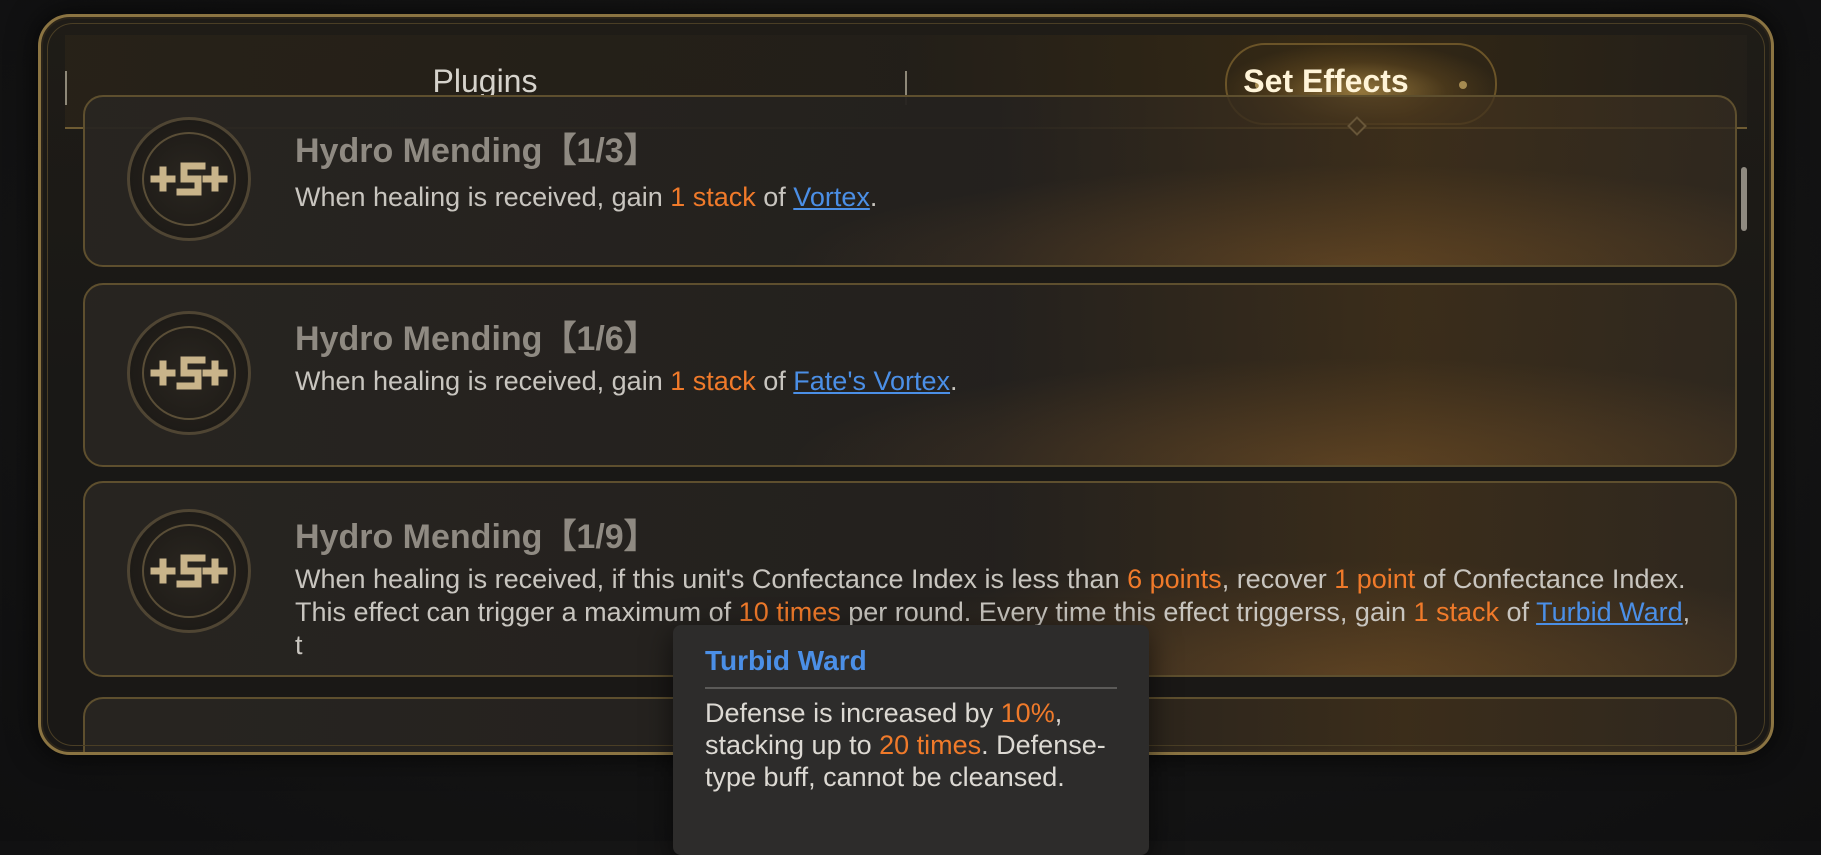 The width and height of the screenshot is (1821, 855). I want to click on scrollbar-thumb, so click(1744, 199).